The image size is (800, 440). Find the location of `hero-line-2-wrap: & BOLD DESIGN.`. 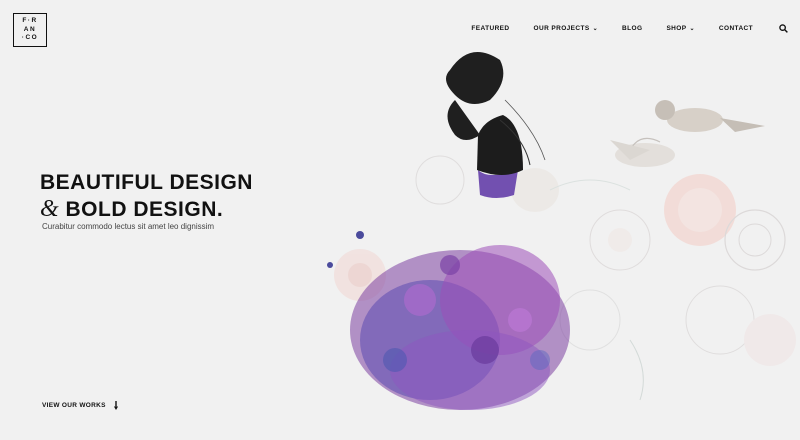

hero-line-2-wrap: & BOLD DESIGN. is located at coordinates (146, 209).